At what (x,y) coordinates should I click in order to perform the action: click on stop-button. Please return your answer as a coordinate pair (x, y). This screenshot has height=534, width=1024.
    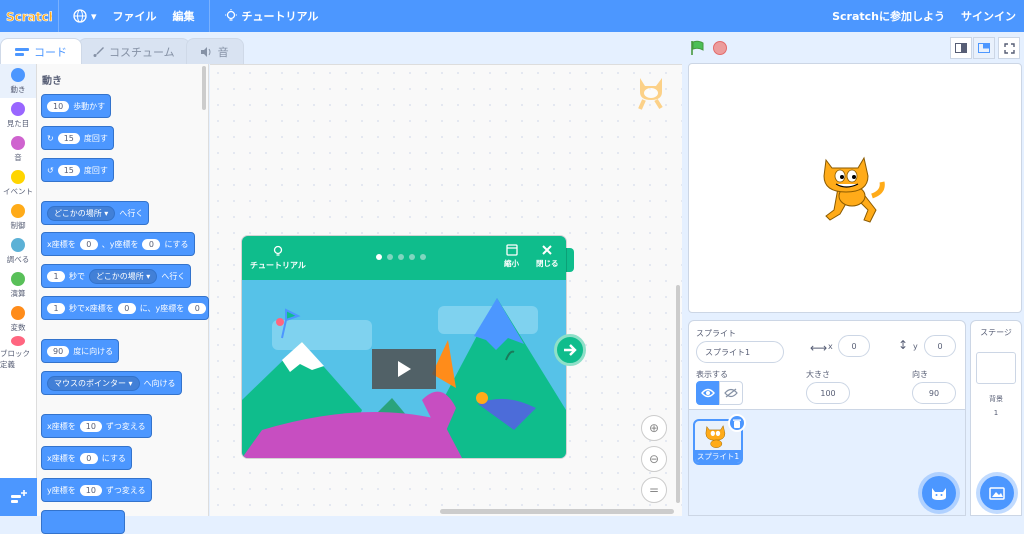
    Looking at the image, I should click on (720, 48).